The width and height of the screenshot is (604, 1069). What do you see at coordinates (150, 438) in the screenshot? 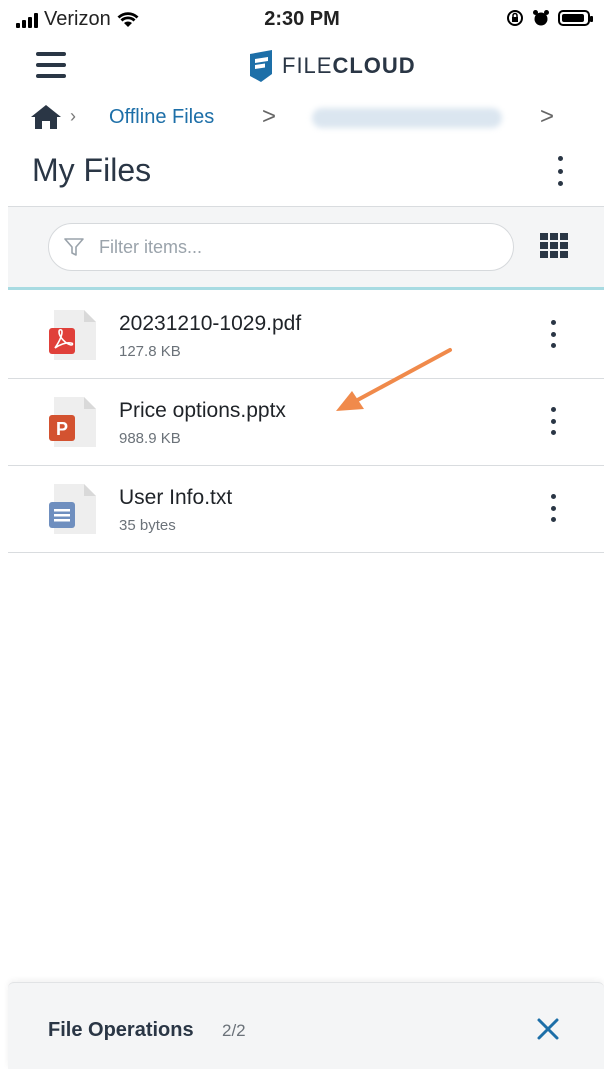
I see `file-size: 988.9 KB` at bounding box center [150, 438].